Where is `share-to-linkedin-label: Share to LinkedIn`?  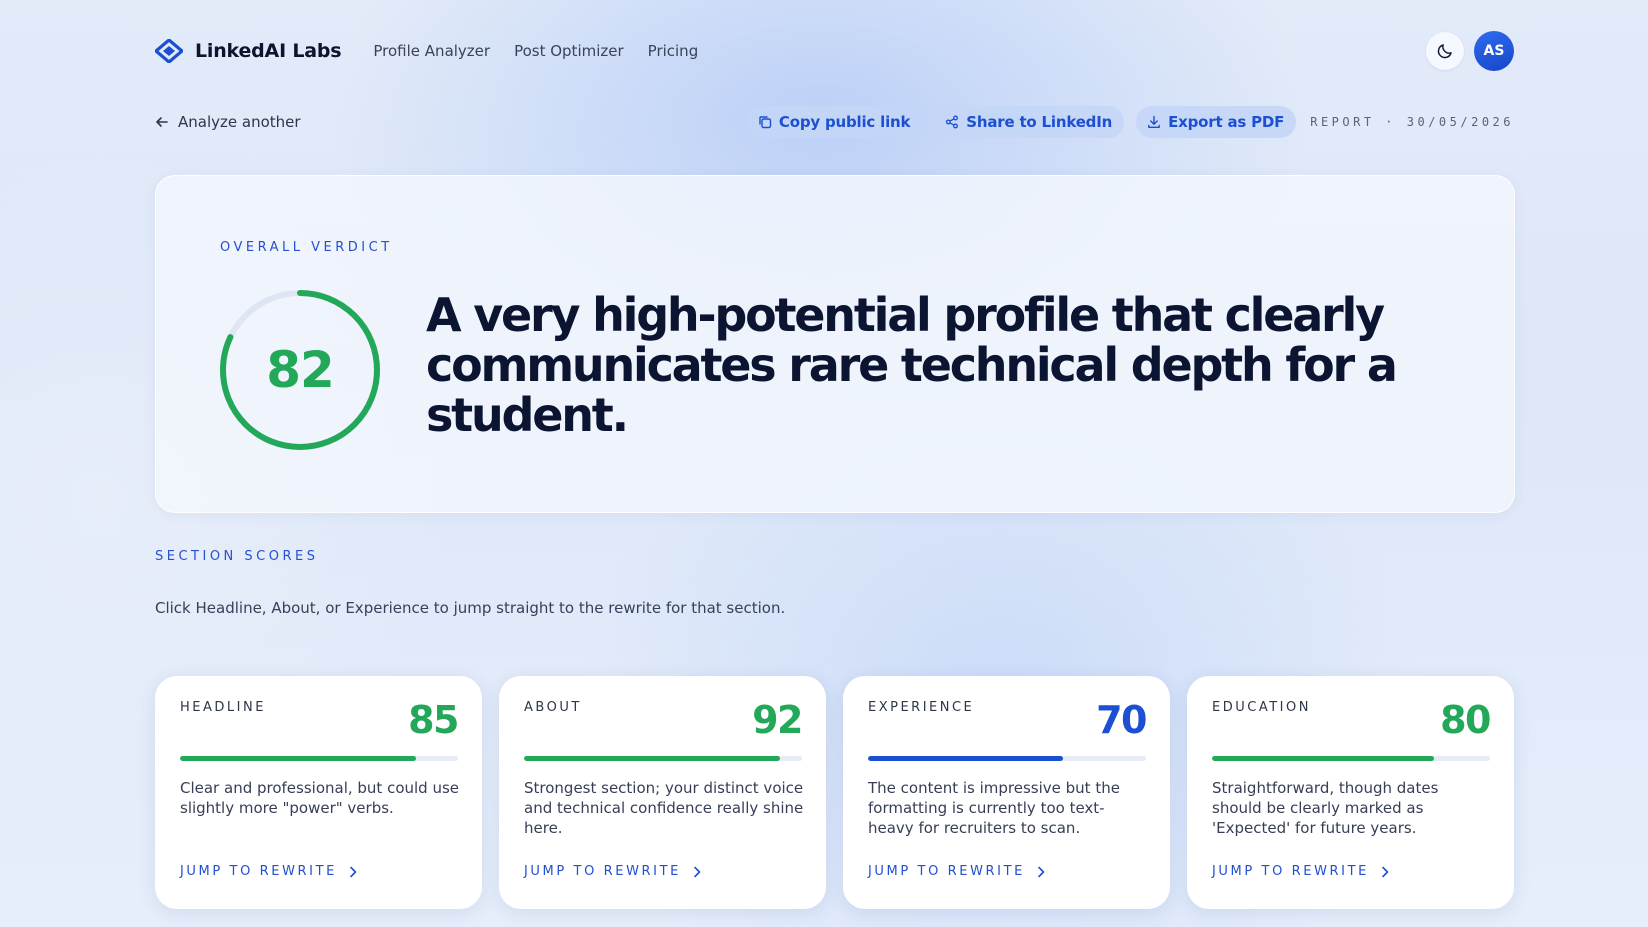
share-to-linkedin-label: Share to LinkedIn is located at coordinates (1039, 122).